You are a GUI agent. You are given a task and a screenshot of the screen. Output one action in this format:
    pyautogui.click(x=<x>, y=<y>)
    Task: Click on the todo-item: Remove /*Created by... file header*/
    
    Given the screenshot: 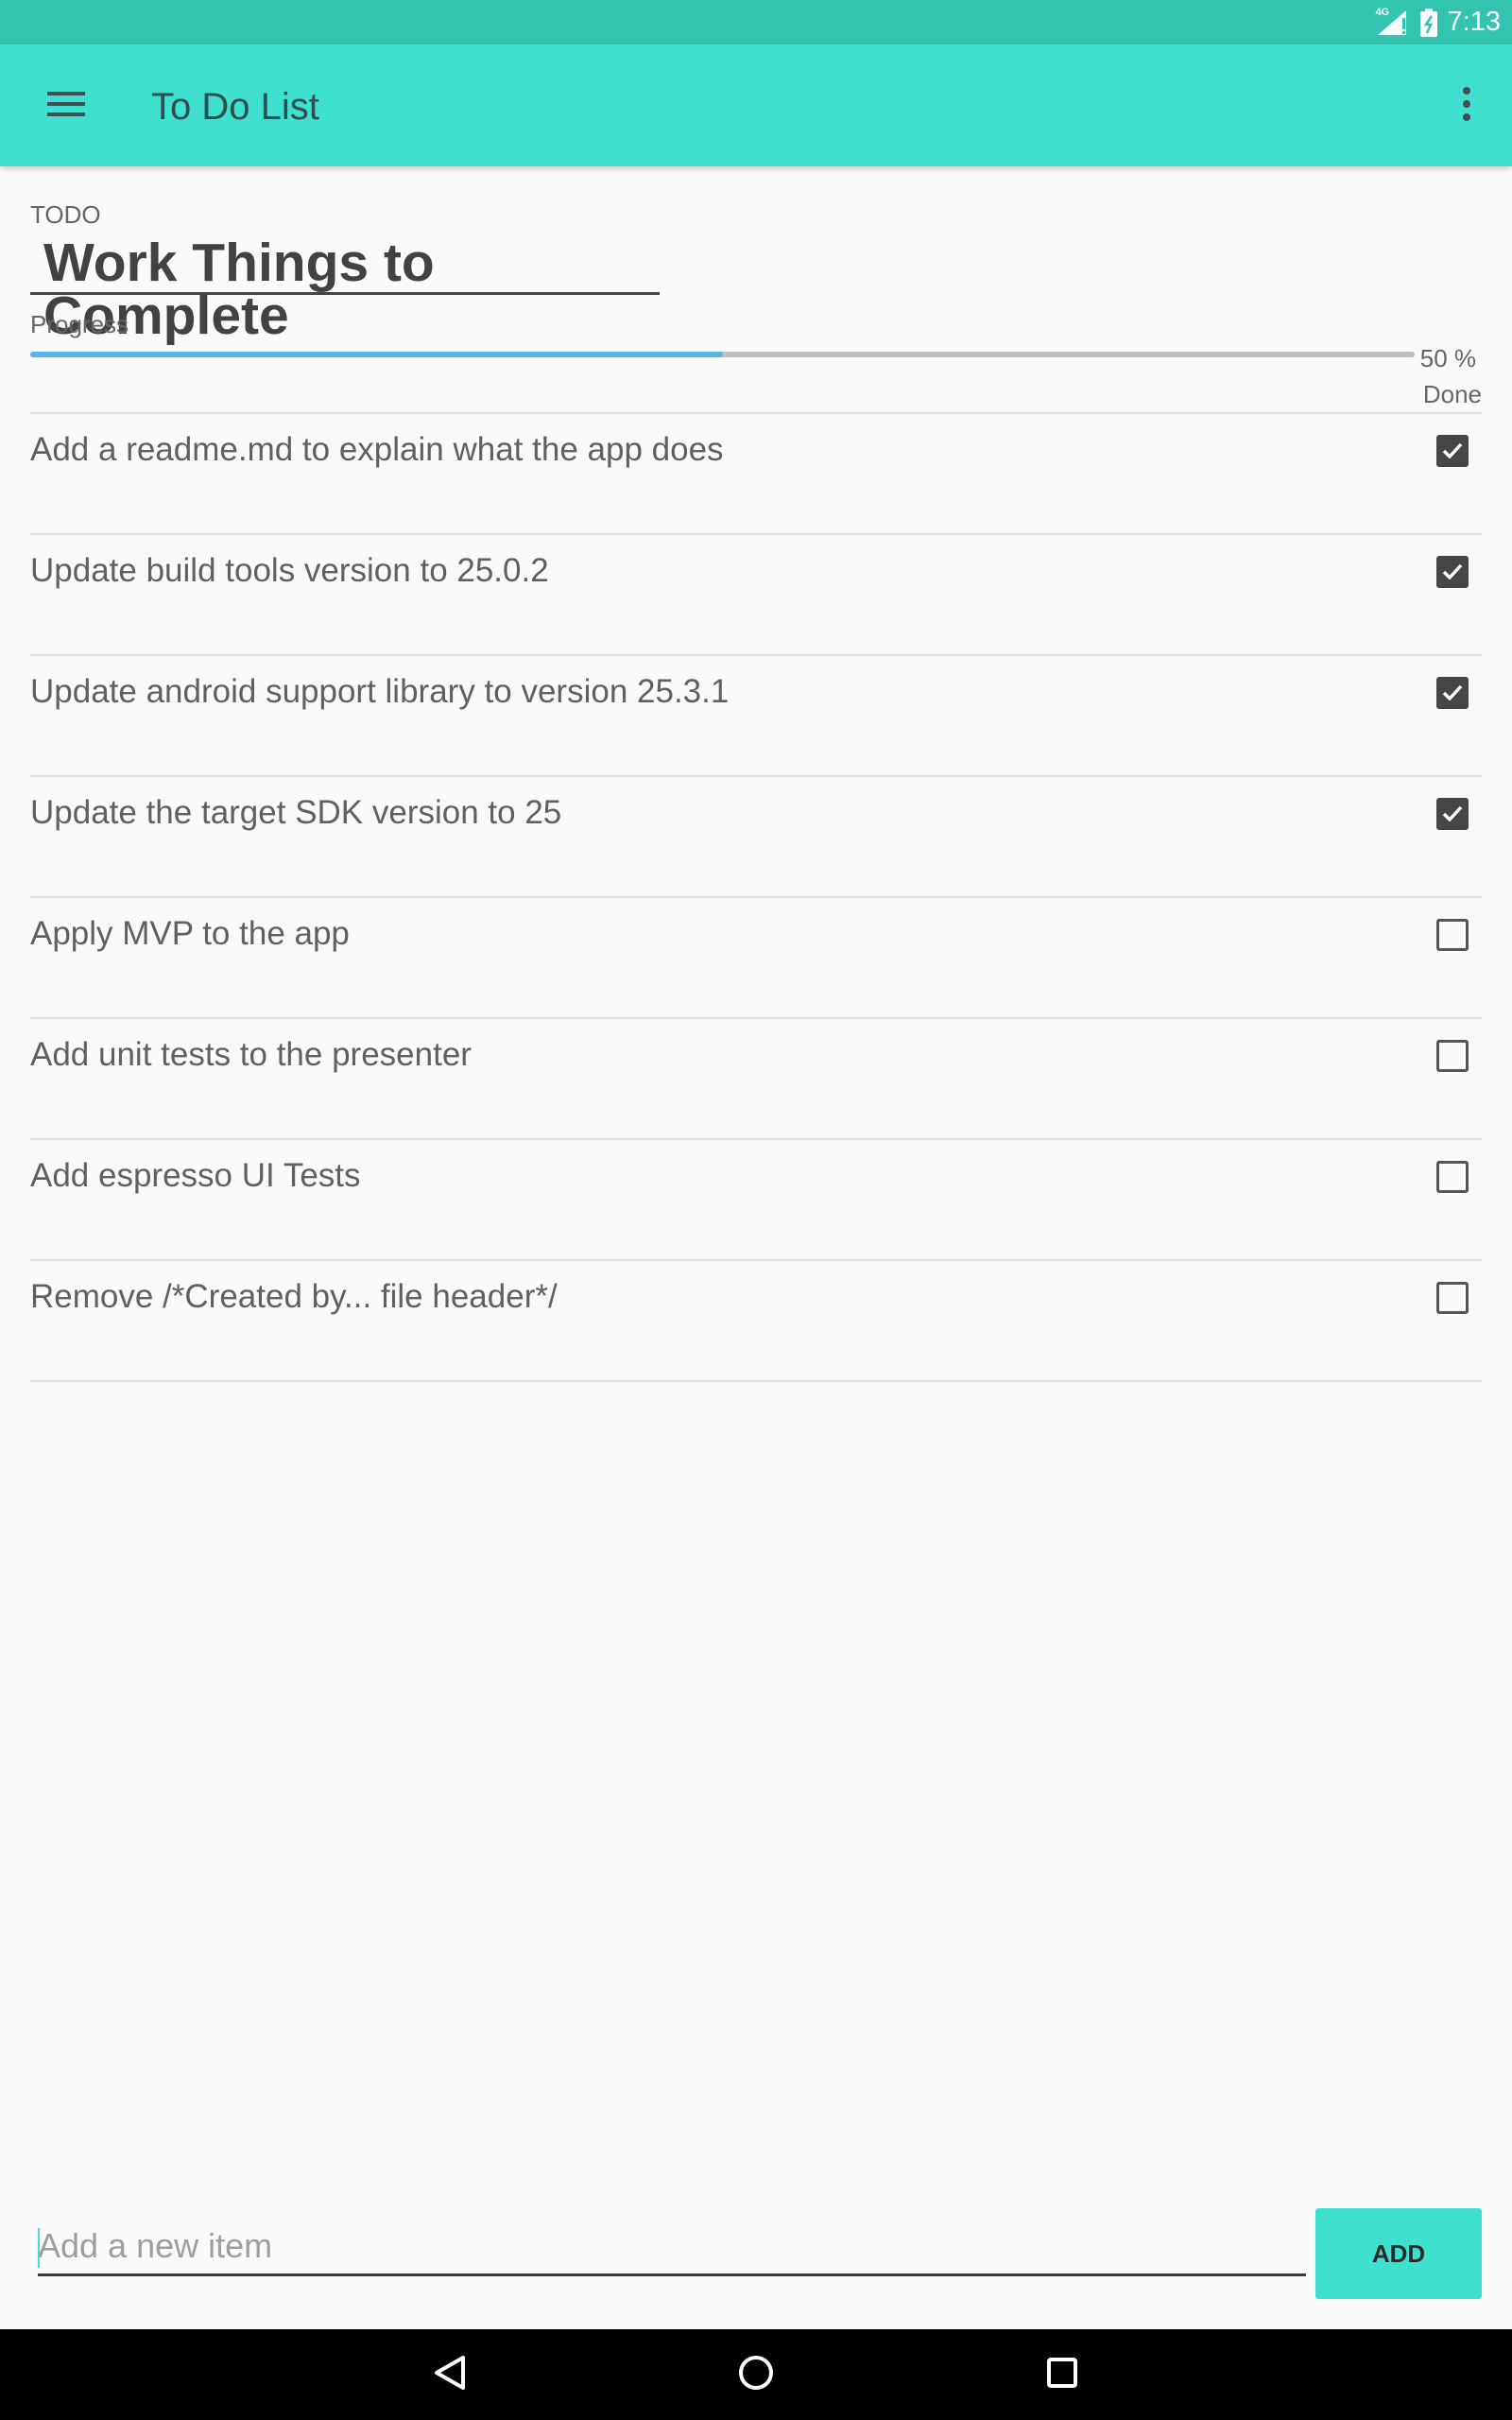 What is the action you would take?
    pyautogui.click(x=756, y=1321)
    